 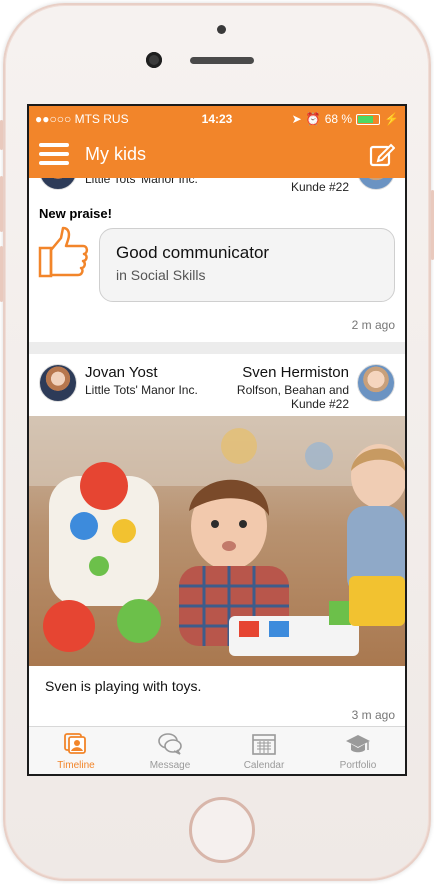 I want to click on timestamp: 2 m ago, so click(x=373, y=325).